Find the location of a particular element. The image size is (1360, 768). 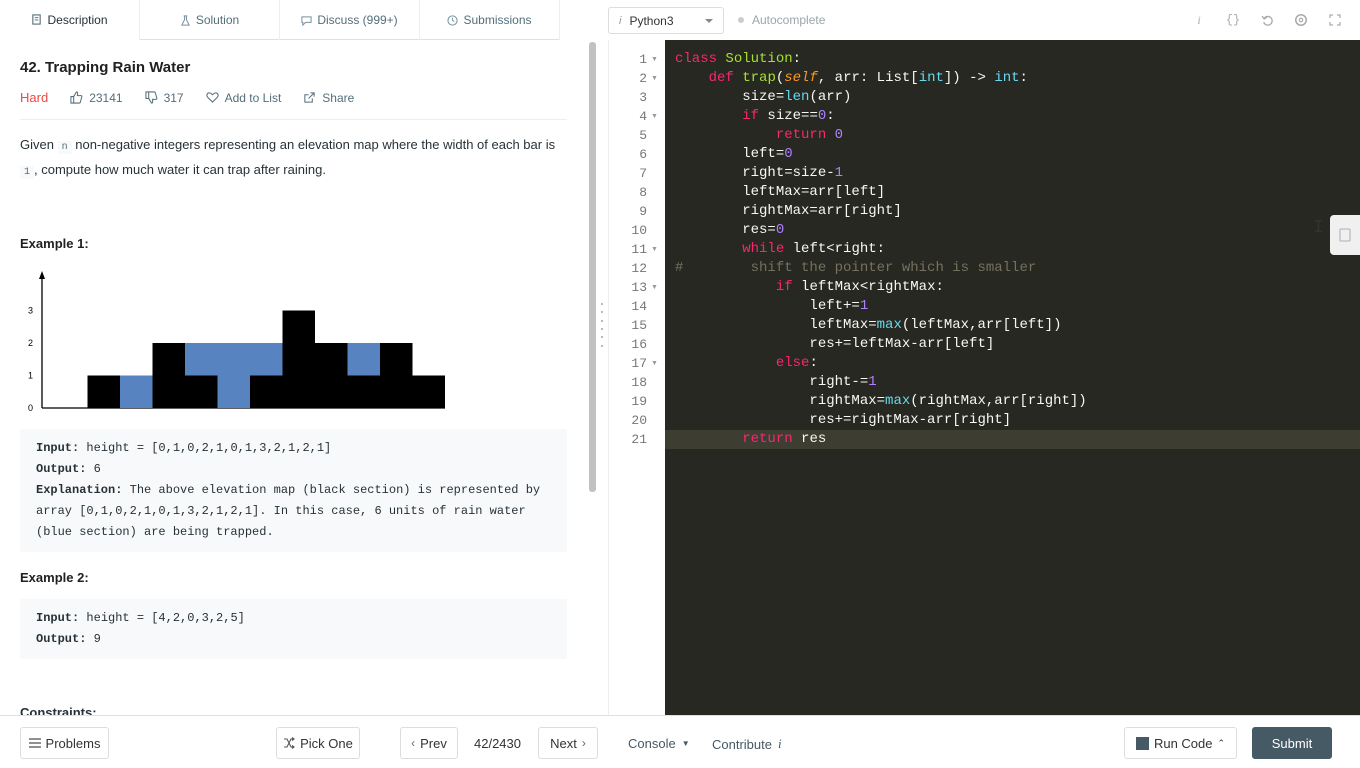

add-to-list-button: Add to List is located at coordinates (243, 98).